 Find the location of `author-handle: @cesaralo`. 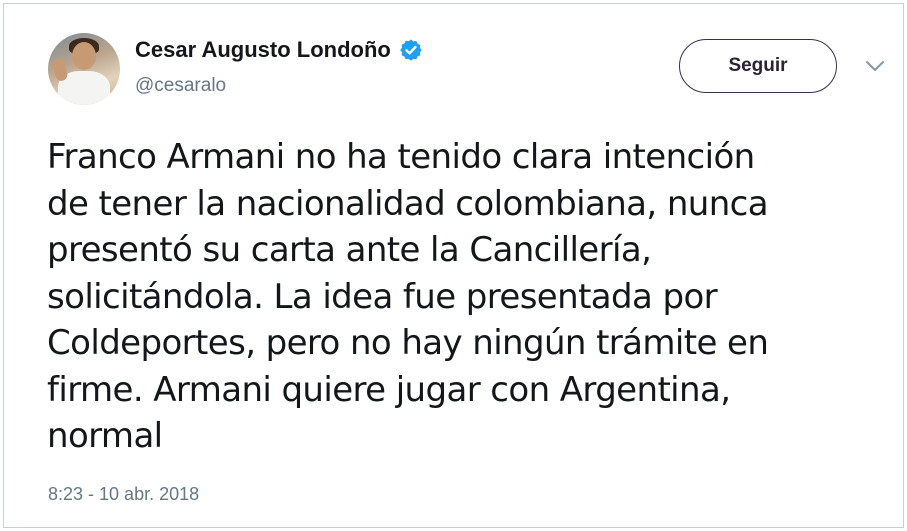

author-handle: @cesaralo is located at coordinates (180, 86).